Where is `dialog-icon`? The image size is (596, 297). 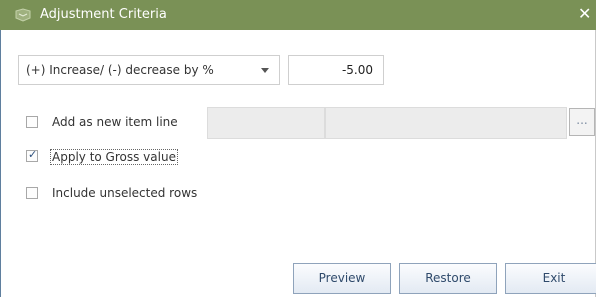
dialog-icon is located at coordinates (23, 15).